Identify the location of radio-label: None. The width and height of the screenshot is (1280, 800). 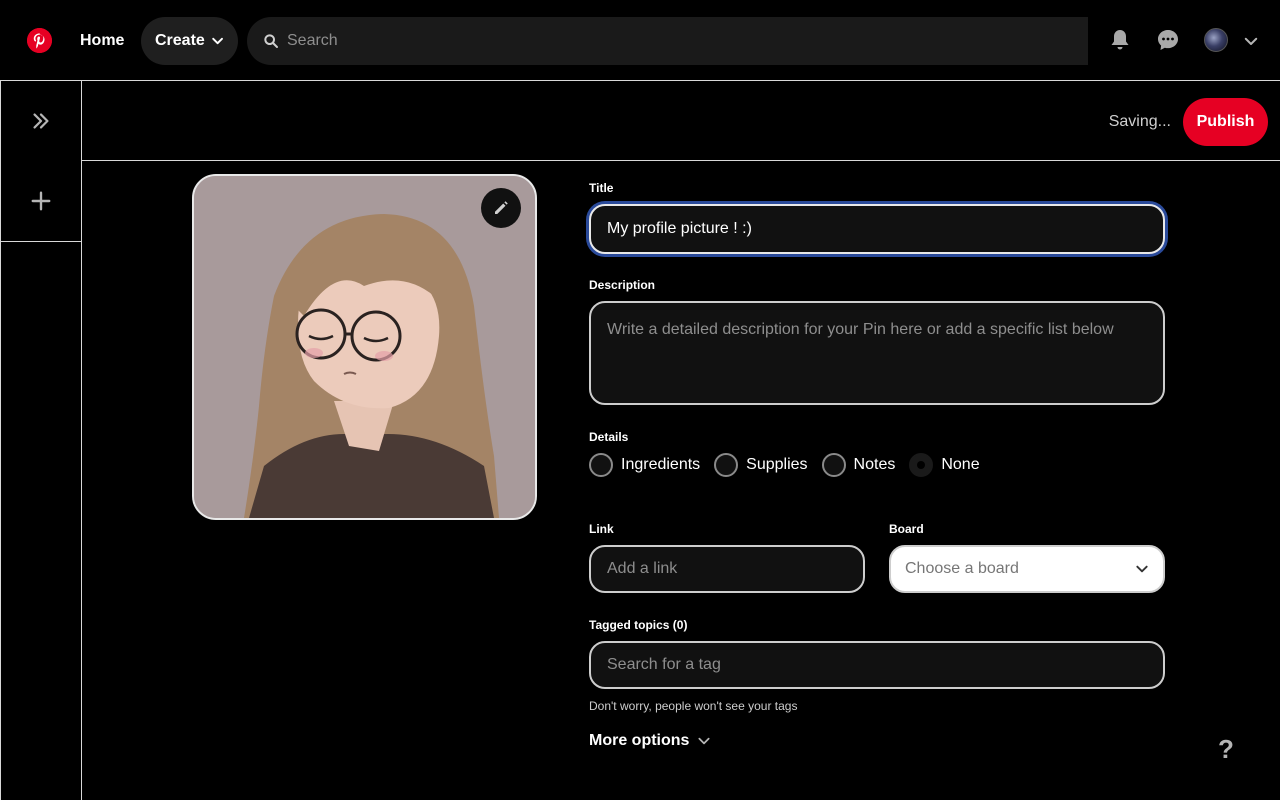
(960, 464).